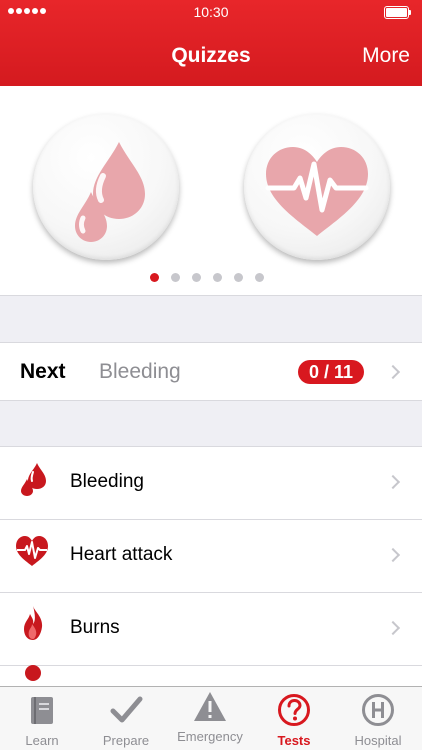 Image resolution: width=422 pixels, height=750 pixels. I want to click on list-item-label: Bleeding, so click(107, 481).